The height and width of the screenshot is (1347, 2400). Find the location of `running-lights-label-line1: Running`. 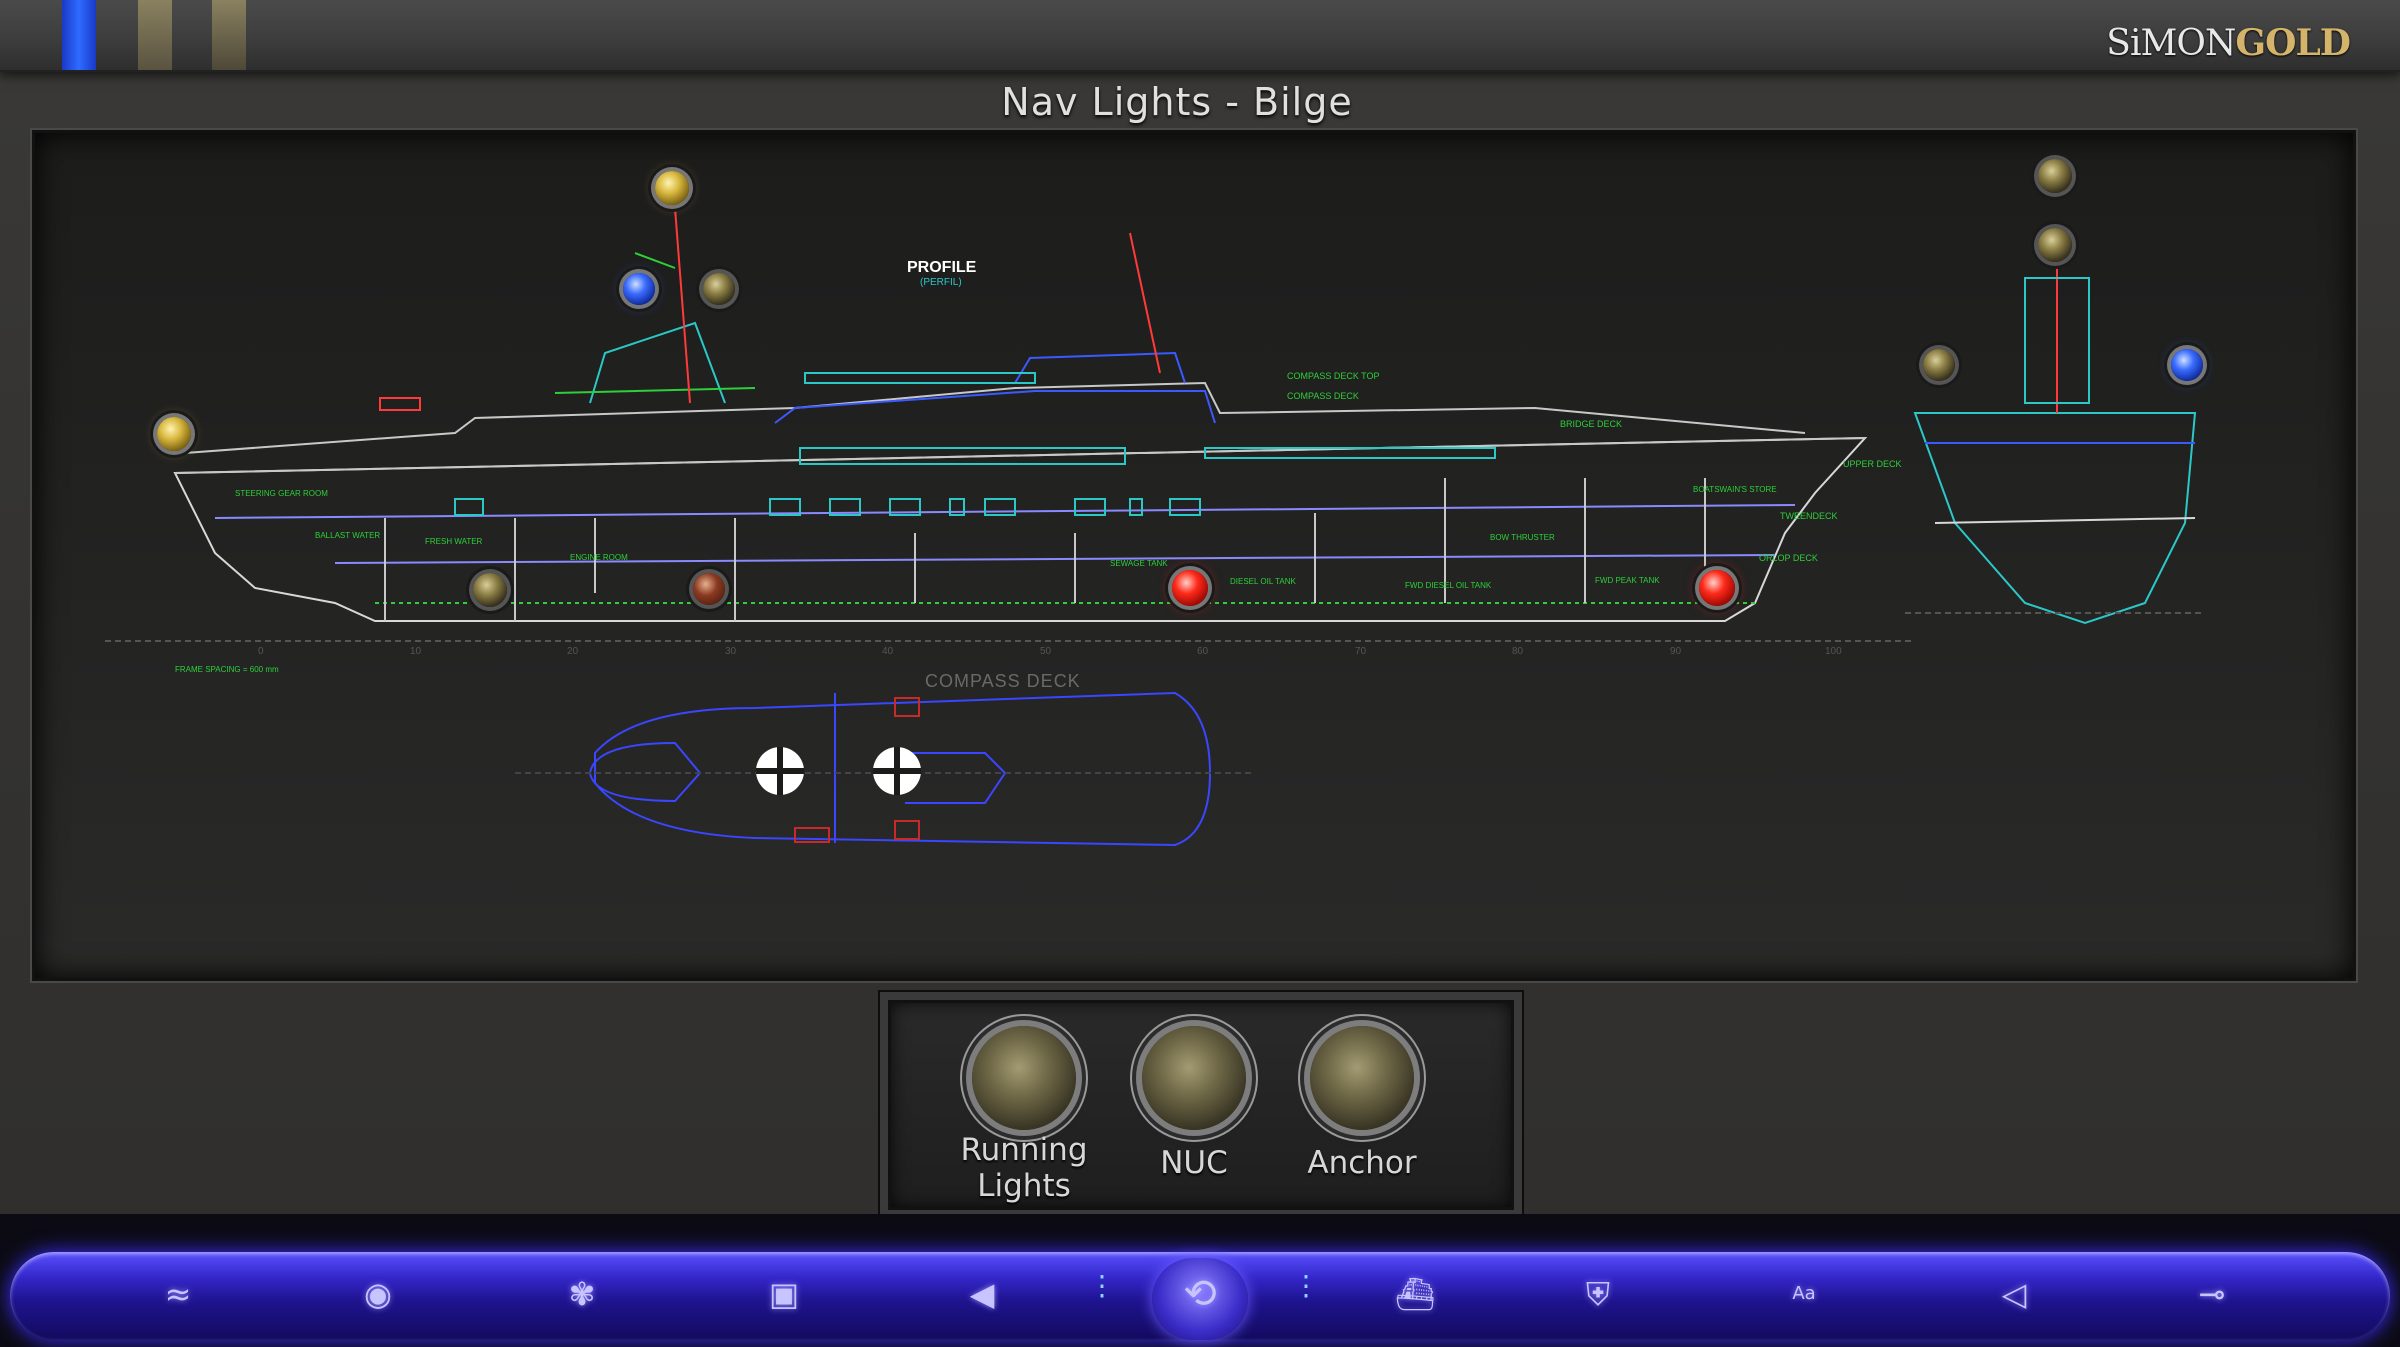

running-lights-label-line1: Running is located at coordinates (1024, 1150).